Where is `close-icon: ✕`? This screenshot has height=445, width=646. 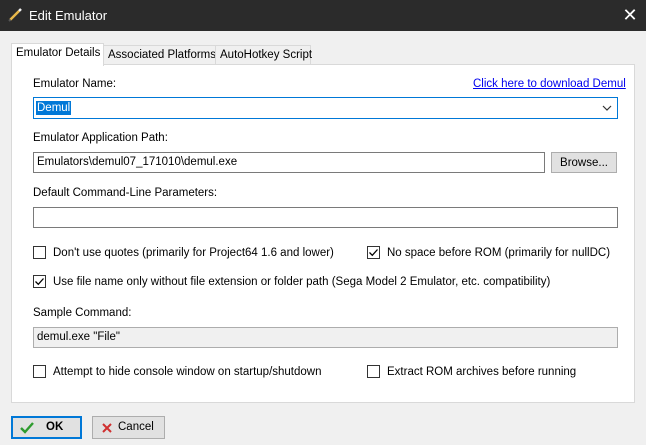
close-icon: ✕ is located at coordinates (630, 15).